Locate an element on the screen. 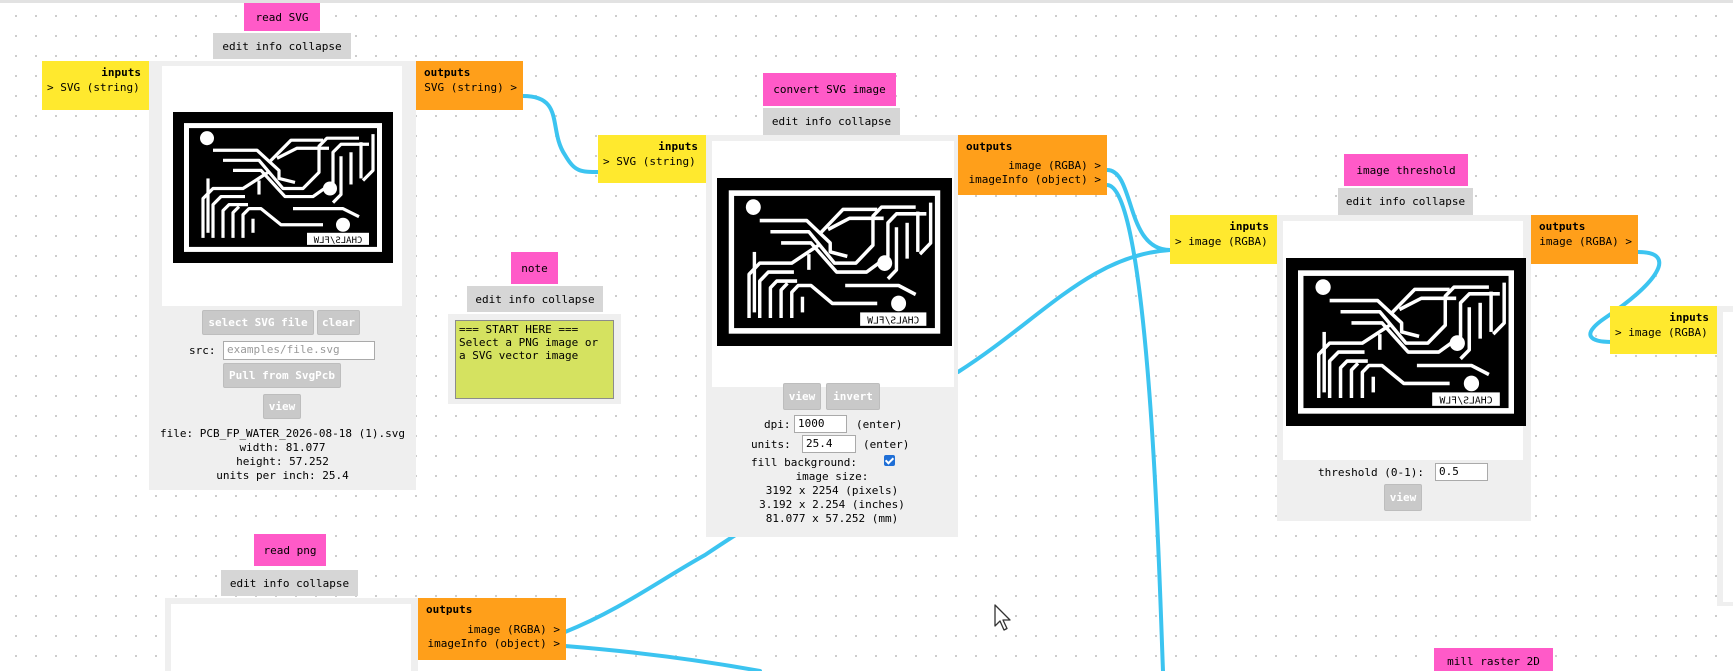 The height and width of the screenshot is (671, 1733). threshold-inputs: inputs > image (RGBA) is located at coordinates (1223, 239).